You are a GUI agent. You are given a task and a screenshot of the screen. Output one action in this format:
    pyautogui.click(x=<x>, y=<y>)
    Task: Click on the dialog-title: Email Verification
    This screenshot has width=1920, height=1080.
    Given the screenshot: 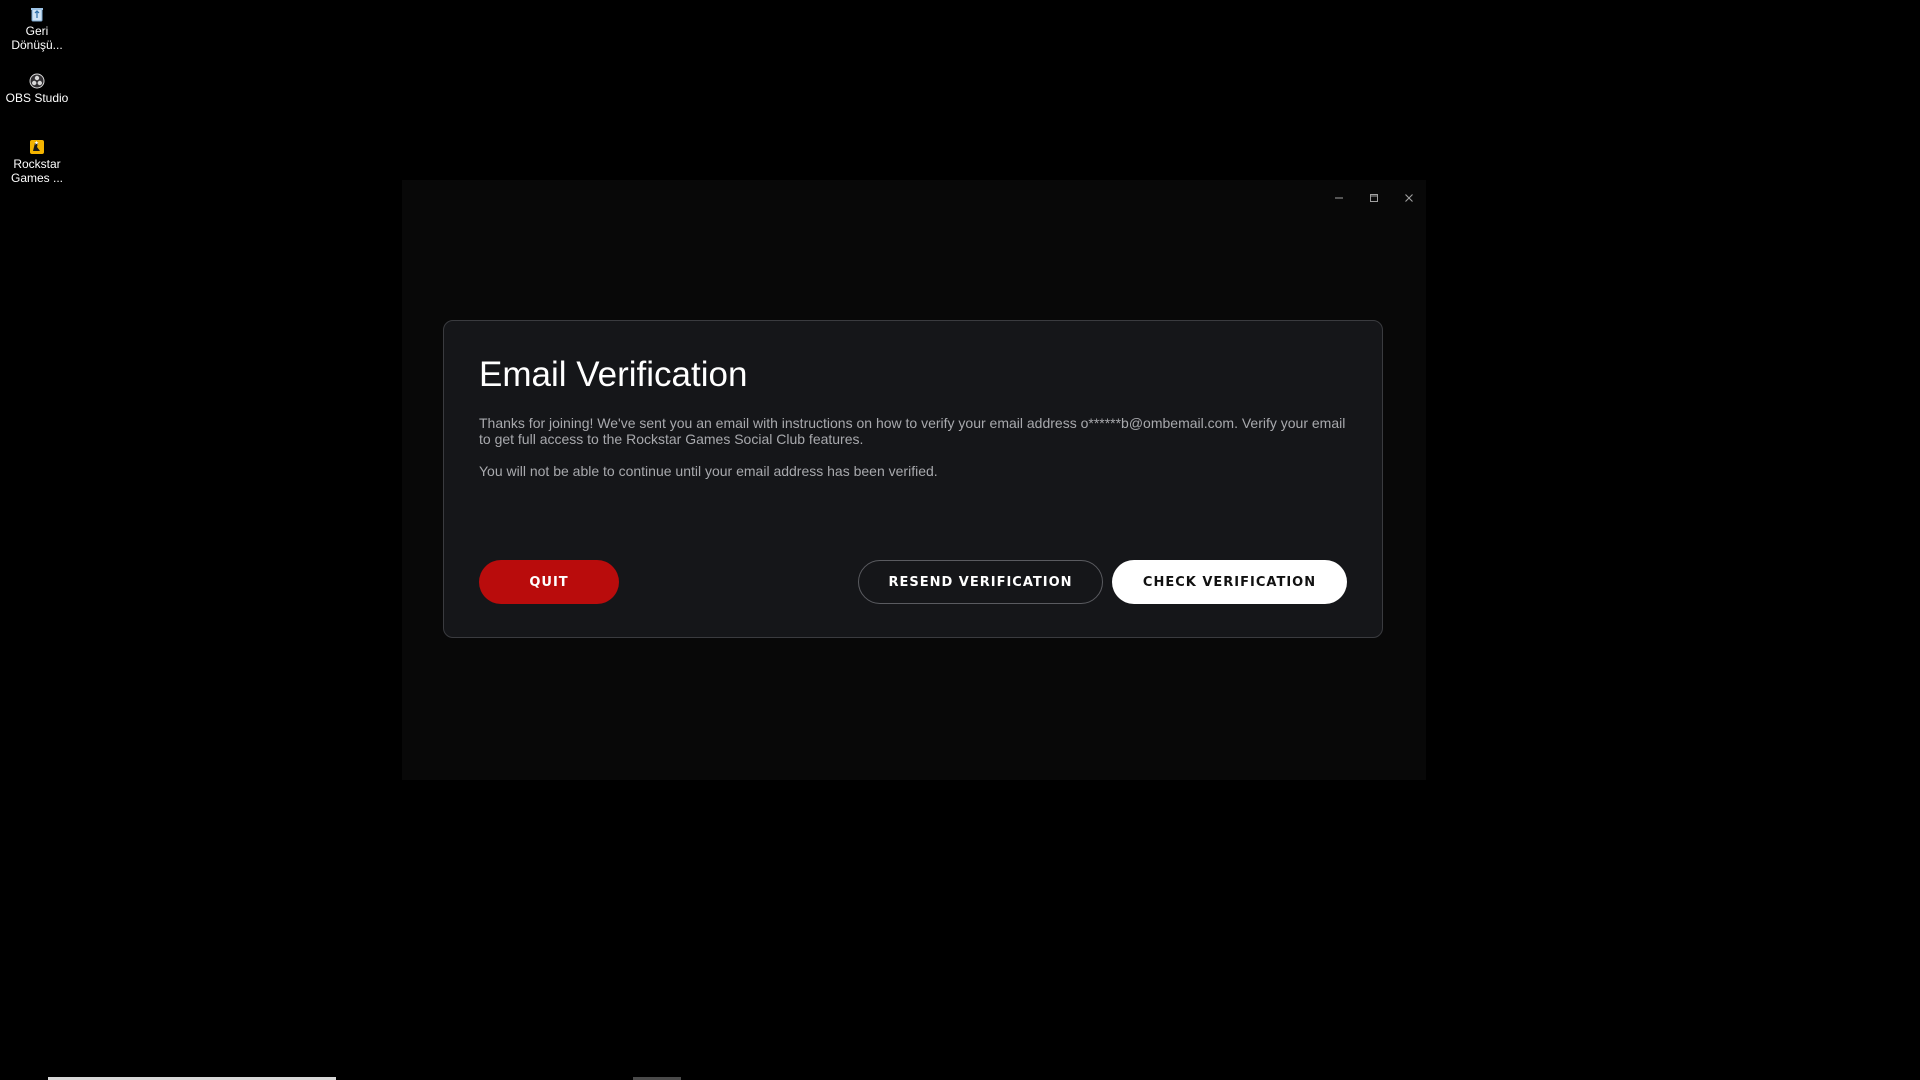 What is the action you would take?
    pyautogui.click(x=613, y=374)
    